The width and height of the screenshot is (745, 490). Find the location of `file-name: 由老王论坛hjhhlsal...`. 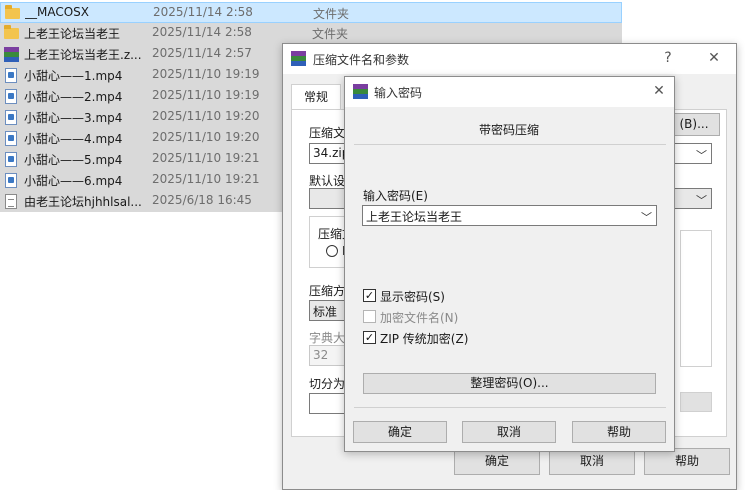

file-name: 由老王论坛hjhhlsal... is located at coordinates (83, 202).